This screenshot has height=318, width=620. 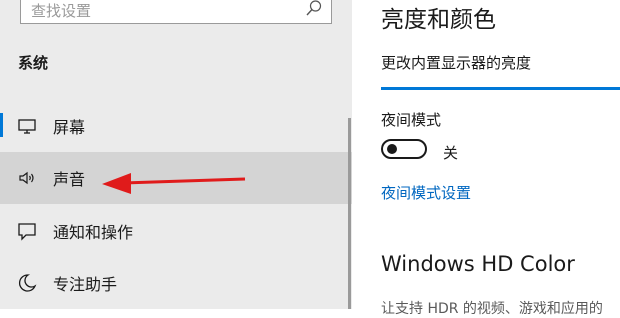 What do you see at coordinates (176, 231) in the screenshot?
I see `sidebar-item-notifications: 通知和操作` at bounding box center [176, 231].